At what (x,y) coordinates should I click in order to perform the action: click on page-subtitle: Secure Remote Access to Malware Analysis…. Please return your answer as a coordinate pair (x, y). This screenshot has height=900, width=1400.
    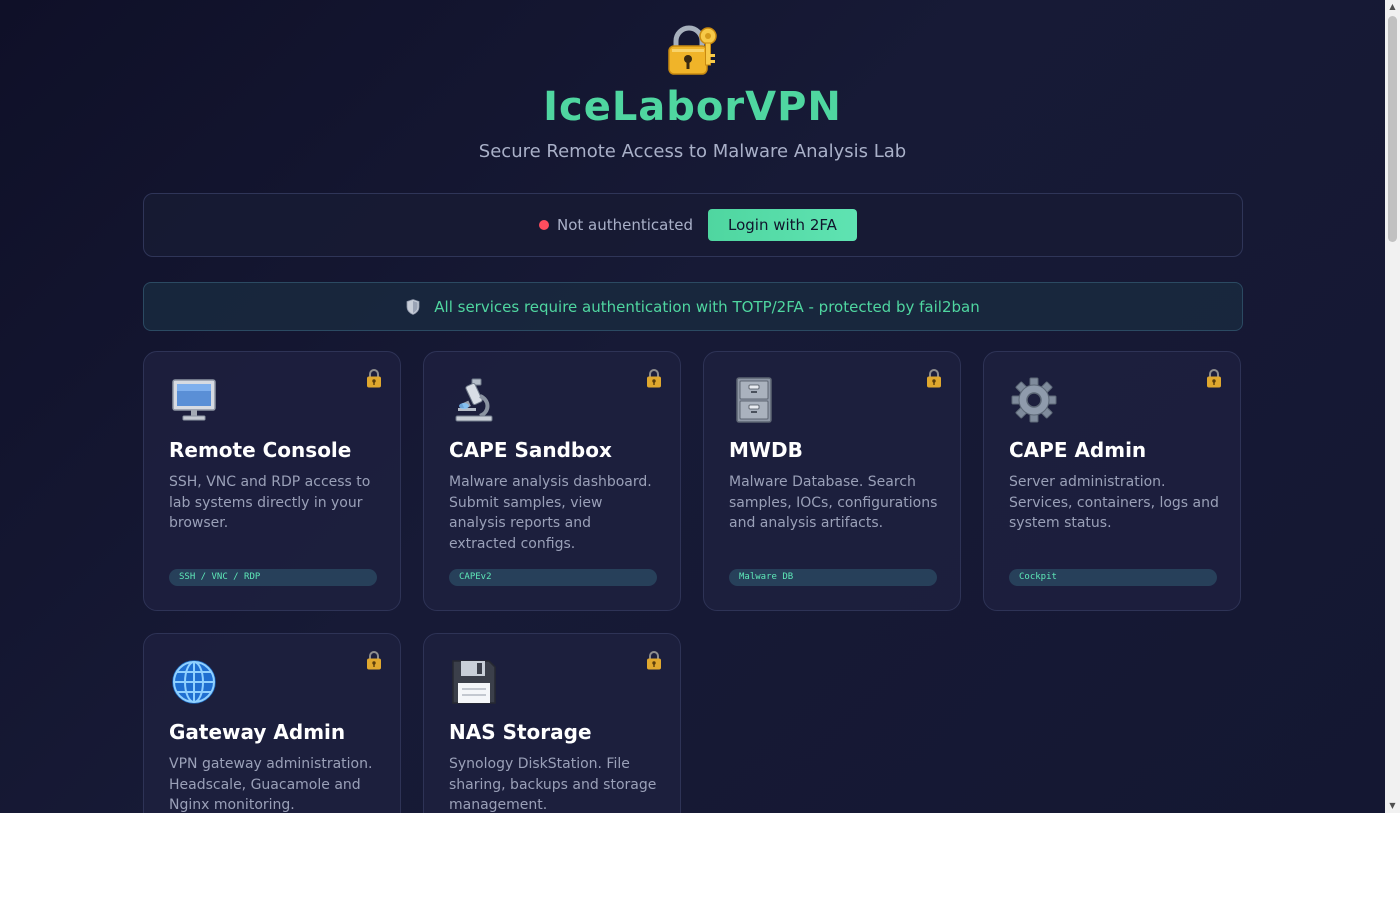
    Looking at the image, I should click on (692, 151).